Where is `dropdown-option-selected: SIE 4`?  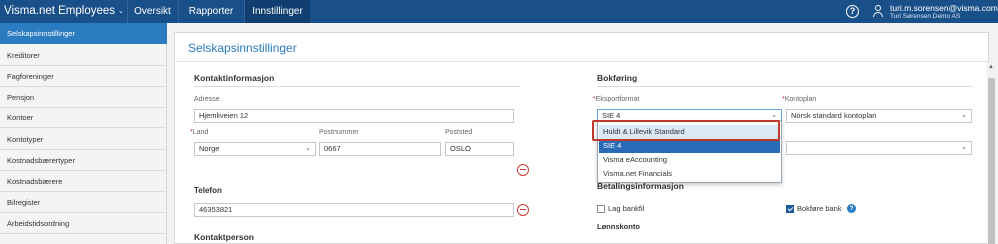
dropdown-option-selected: SIE 4 is located at coordinates (689, 146).